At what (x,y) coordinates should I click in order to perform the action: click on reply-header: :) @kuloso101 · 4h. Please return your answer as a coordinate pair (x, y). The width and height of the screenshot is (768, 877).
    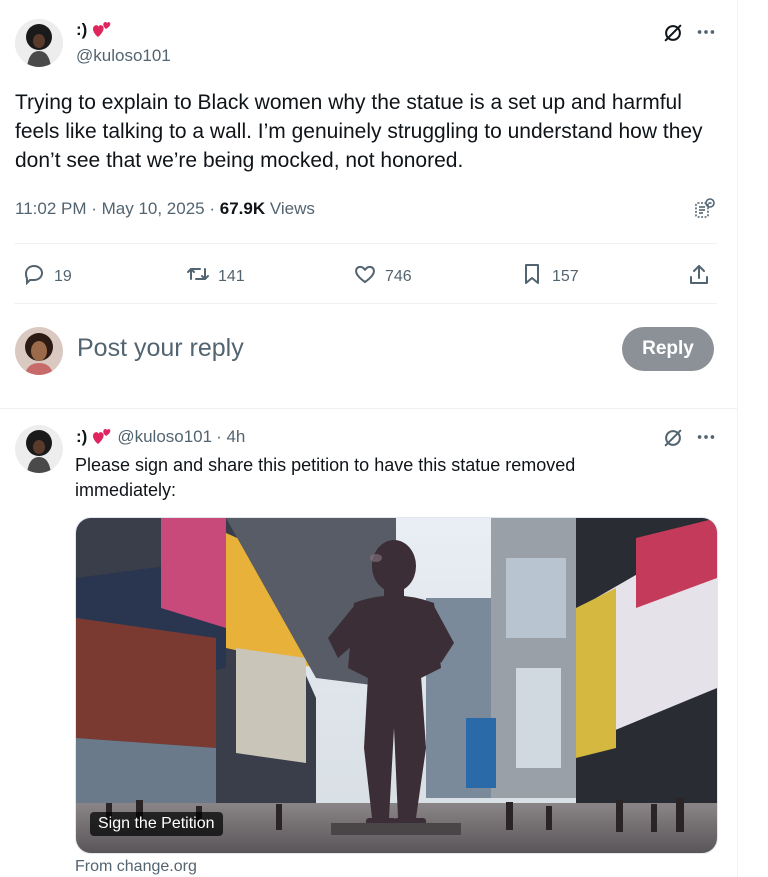
    Looking at the image, I should click on (160, 437).